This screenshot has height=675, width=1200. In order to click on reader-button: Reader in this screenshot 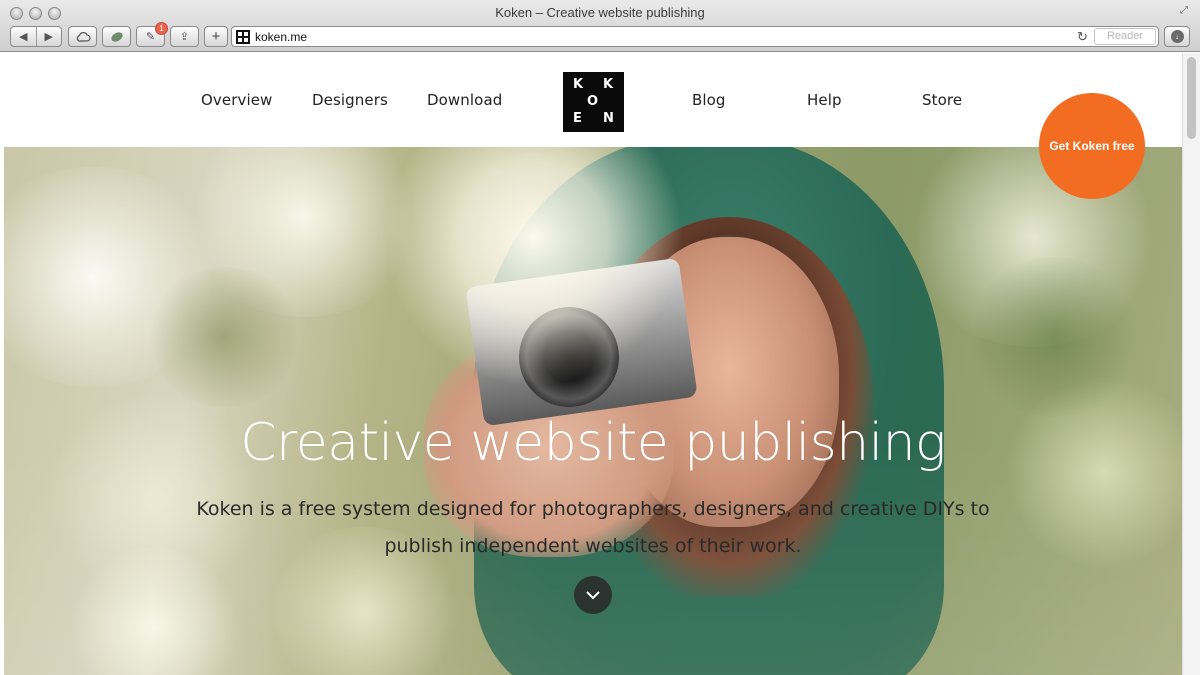, I will do `click(1125, 36)`.